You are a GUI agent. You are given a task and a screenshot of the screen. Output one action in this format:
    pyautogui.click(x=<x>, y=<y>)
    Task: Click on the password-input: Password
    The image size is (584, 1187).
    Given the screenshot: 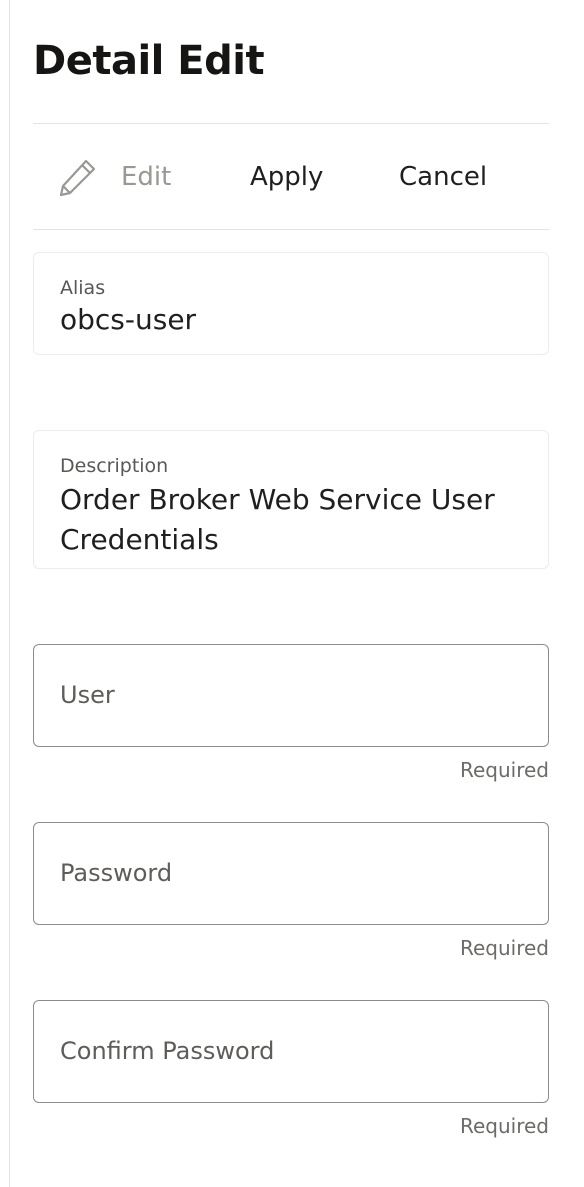 What is the action you would take?
    pyautogui.click(x=291, y=873)
    